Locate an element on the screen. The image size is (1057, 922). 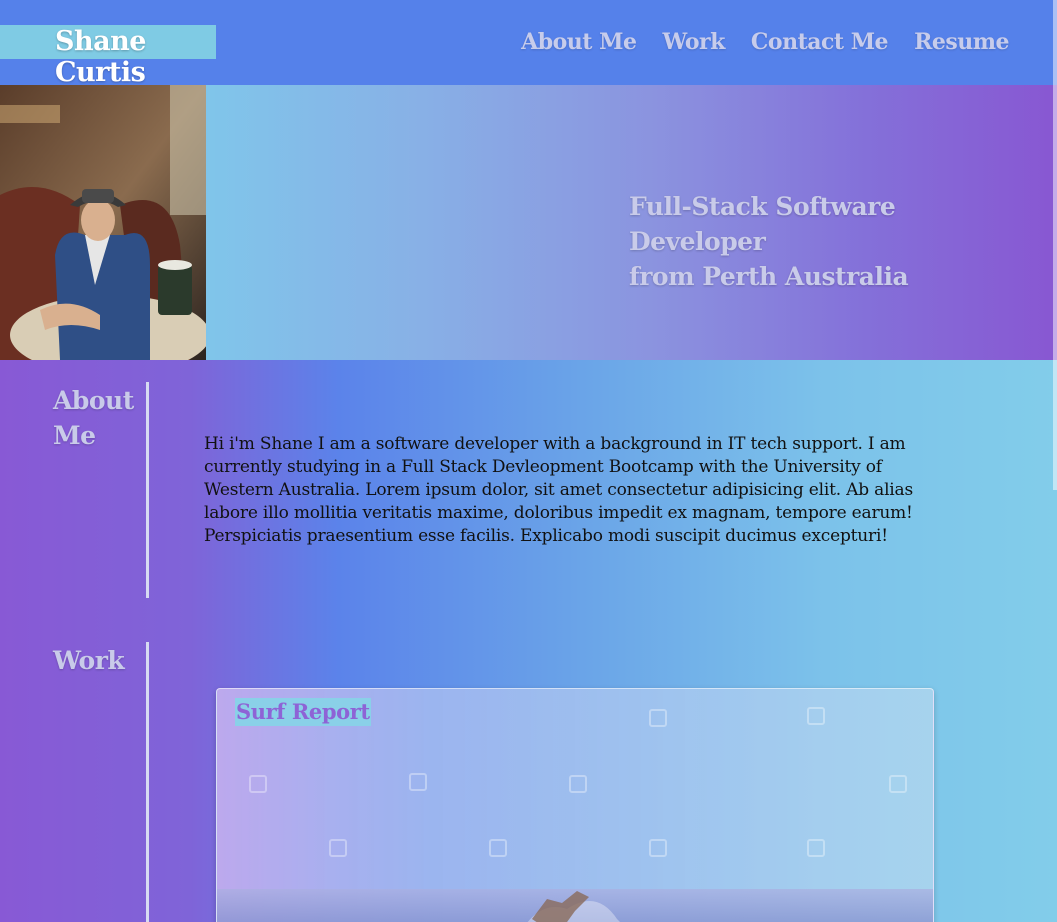
project-title: Surf Report is located at coordinates (303, 712).